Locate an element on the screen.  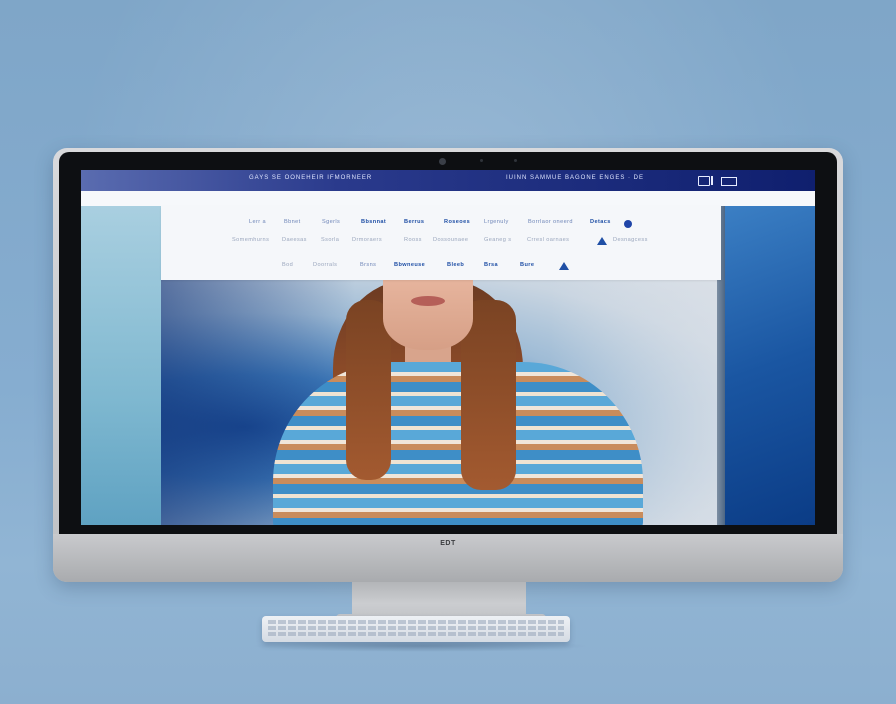
menu-item: Crresl oarnaes is located at coordinates (548, 240).